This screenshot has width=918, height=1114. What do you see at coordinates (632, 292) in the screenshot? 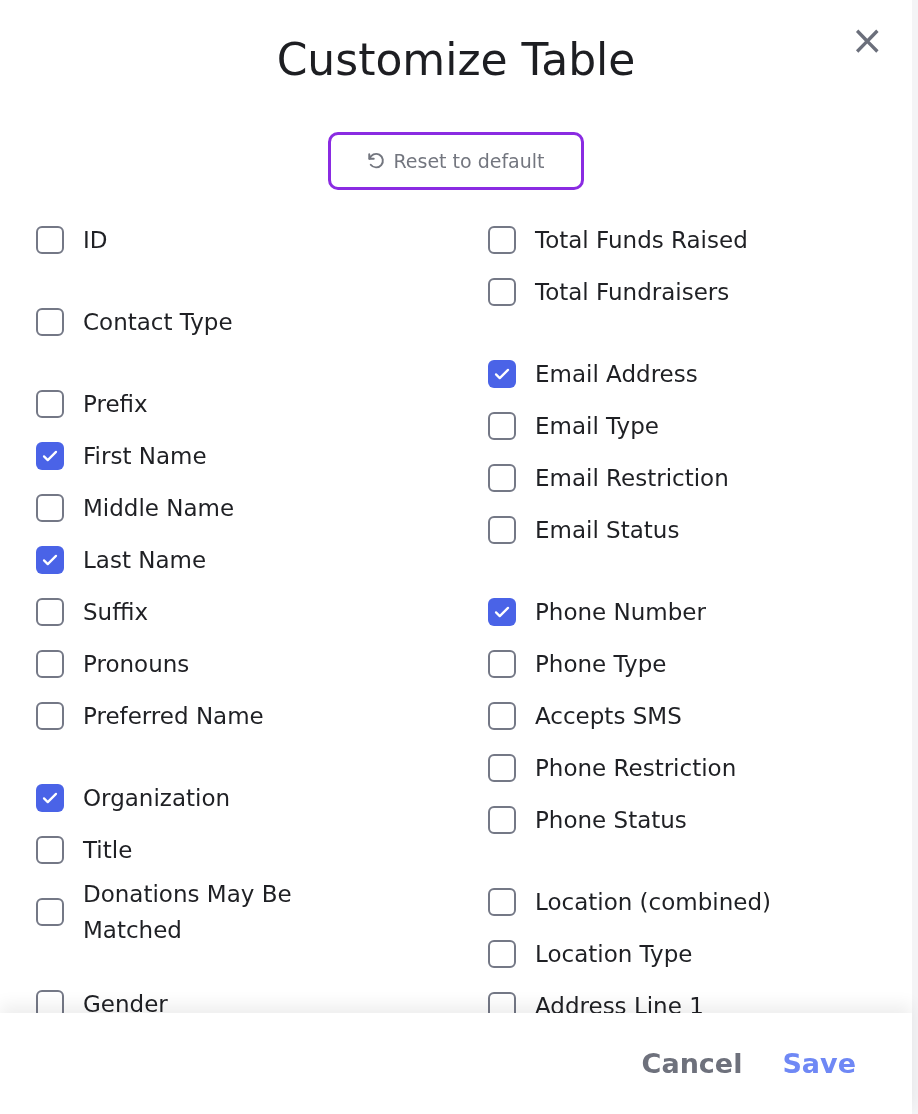
I see `column-label: Total Fundraisers` at bounding box center [632, 292].